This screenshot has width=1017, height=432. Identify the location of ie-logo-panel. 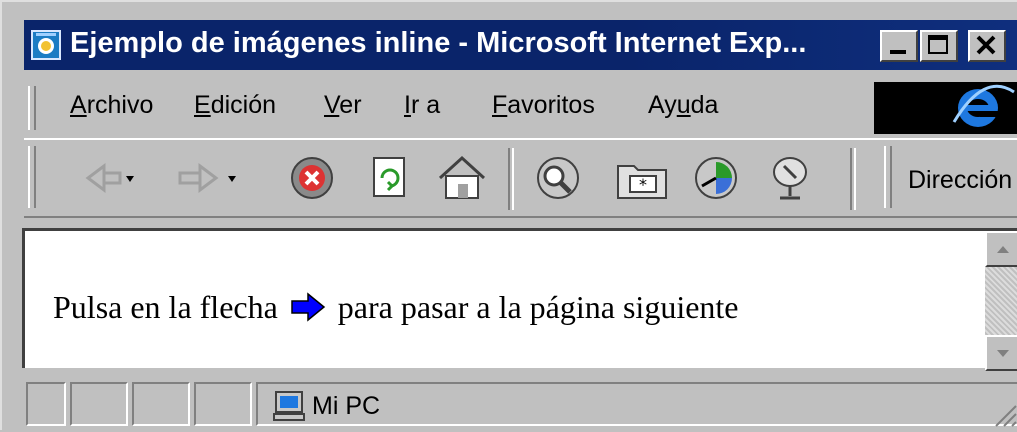
(945, 108).